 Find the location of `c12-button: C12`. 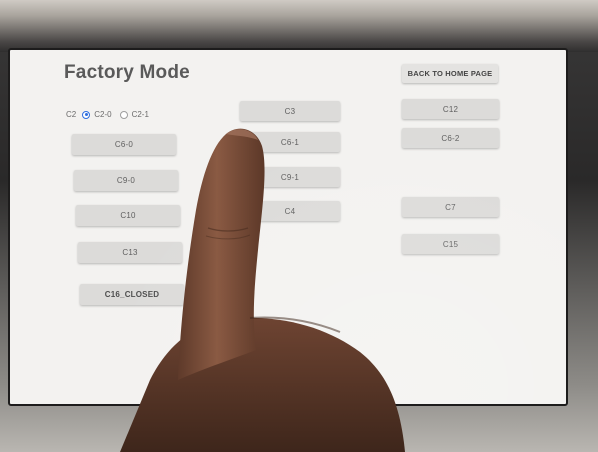

c12-button: C12 is located at coordinates (450, 109).